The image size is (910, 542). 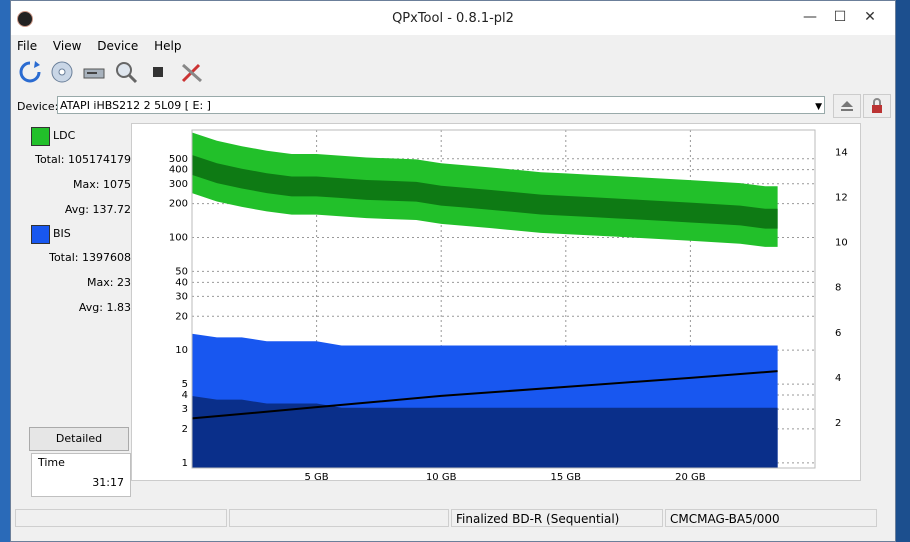 I want to click on y-left-tick-label: 100, so click(x=178, y=238).